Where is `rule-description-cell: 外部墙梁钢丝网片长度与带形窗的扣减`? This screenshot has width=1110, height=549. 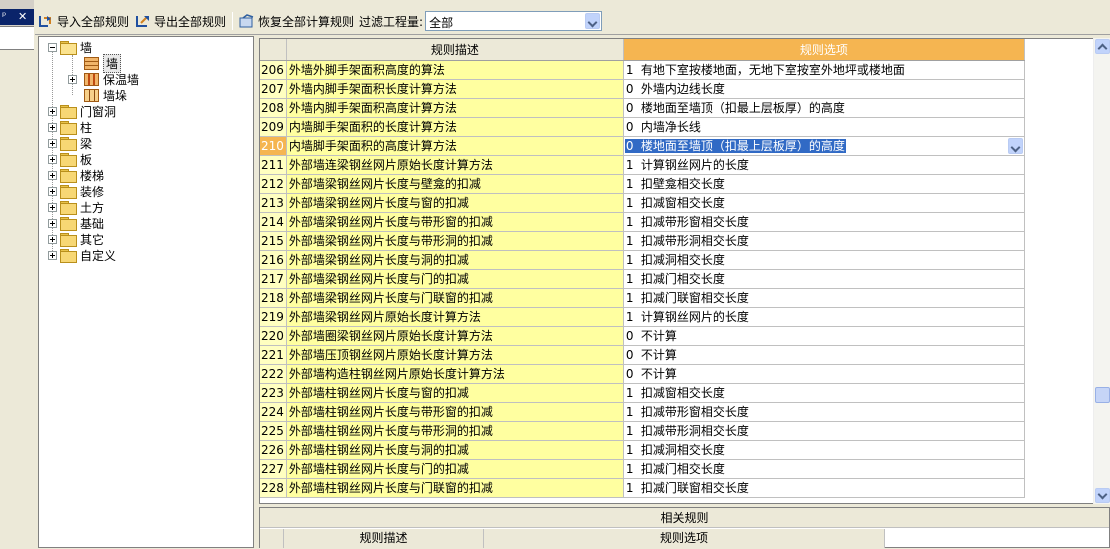 rule-description-cell: 外部墙梁钢丝网片长度与带形窗的扣减 is located at coordinates (455, 222).